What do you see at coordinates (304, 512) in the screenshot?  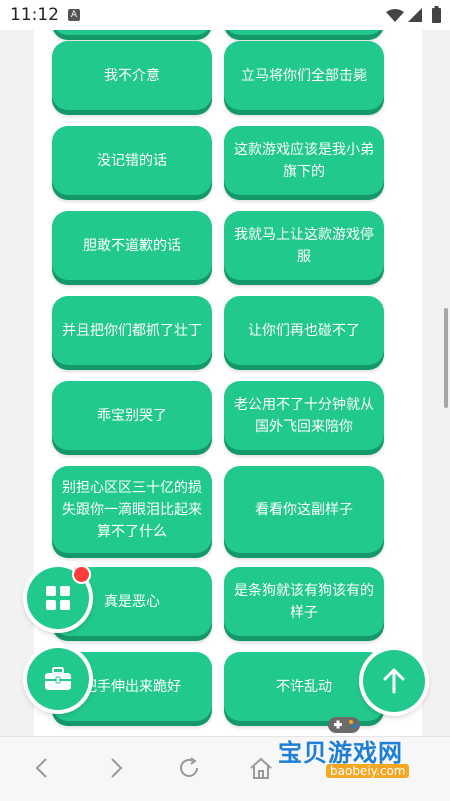 I see `phrase-button: 看看你这副样子` at bounding box center [304, 512].